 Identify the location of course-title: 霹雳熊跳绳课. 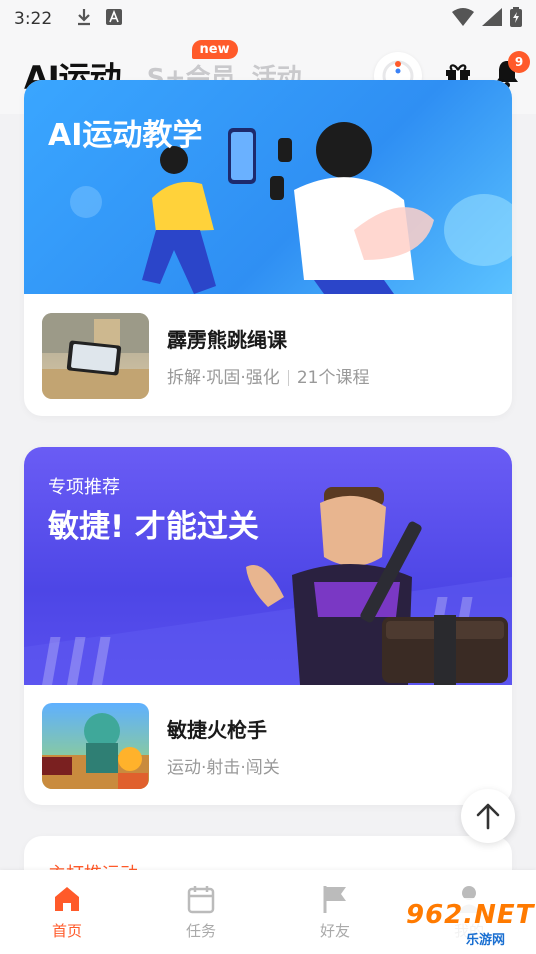
(227, 340).